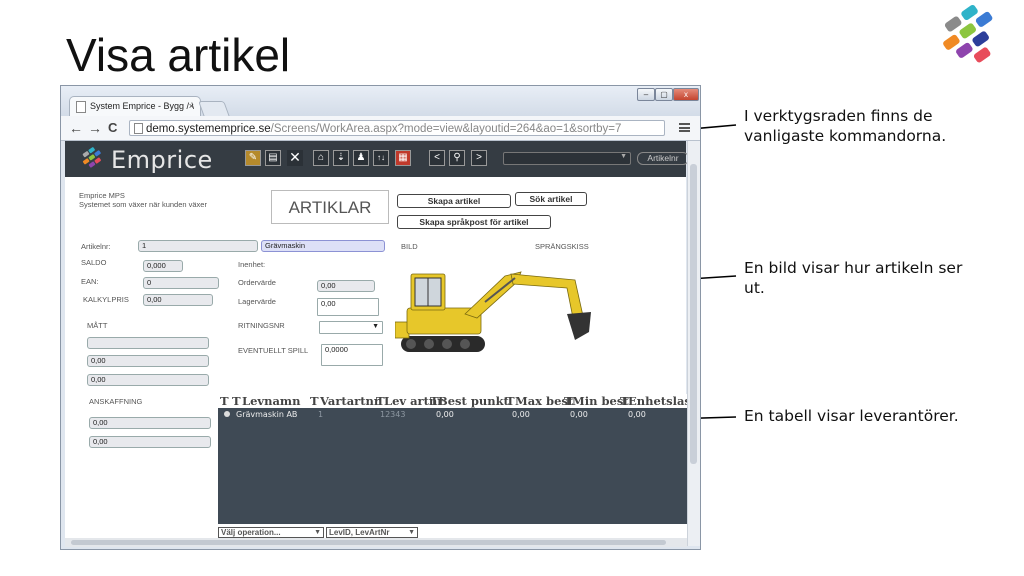 The width and height of the screenshot is (1024, 576). Describe the element at coordinates (178, 300) in the screenshot. I see `kalkylpris-input: 0,00` at that location.